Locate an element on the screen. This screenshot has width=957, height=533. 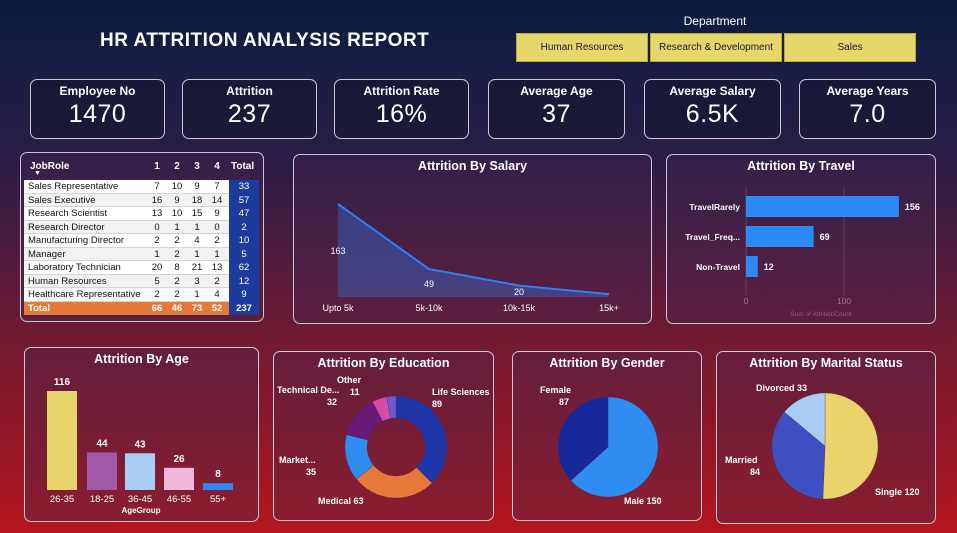
header-col-3: 3 is located at coordinates (197, 166).